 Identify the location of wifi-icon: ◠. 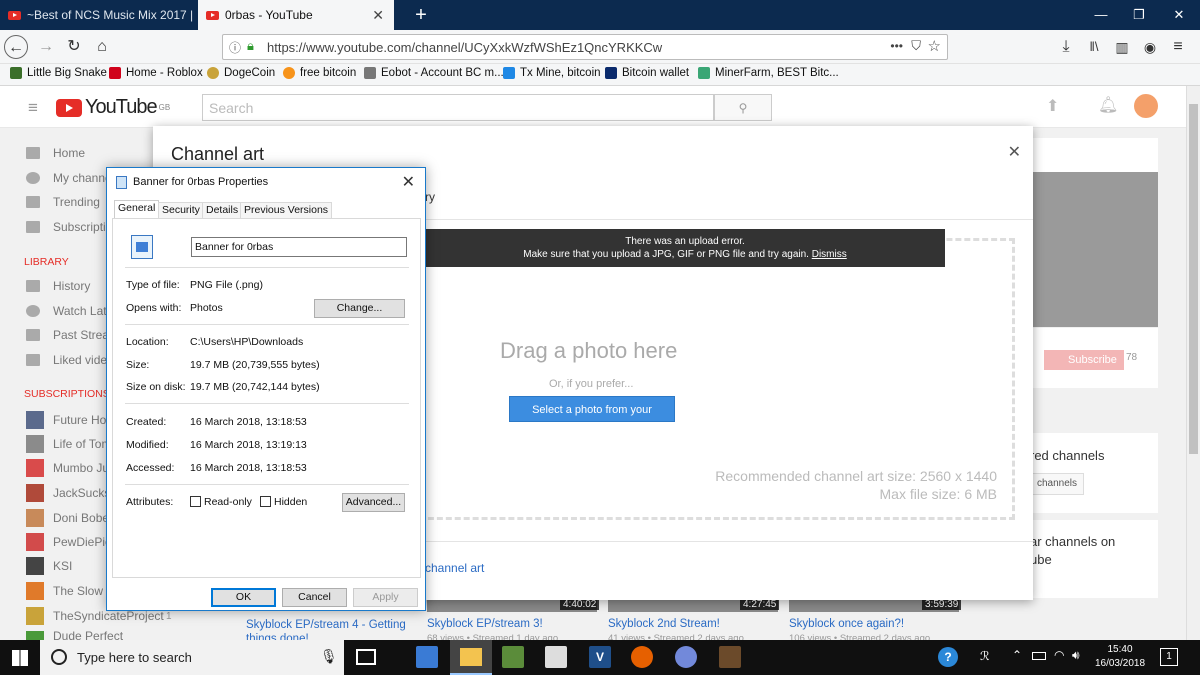
(1059, 655).